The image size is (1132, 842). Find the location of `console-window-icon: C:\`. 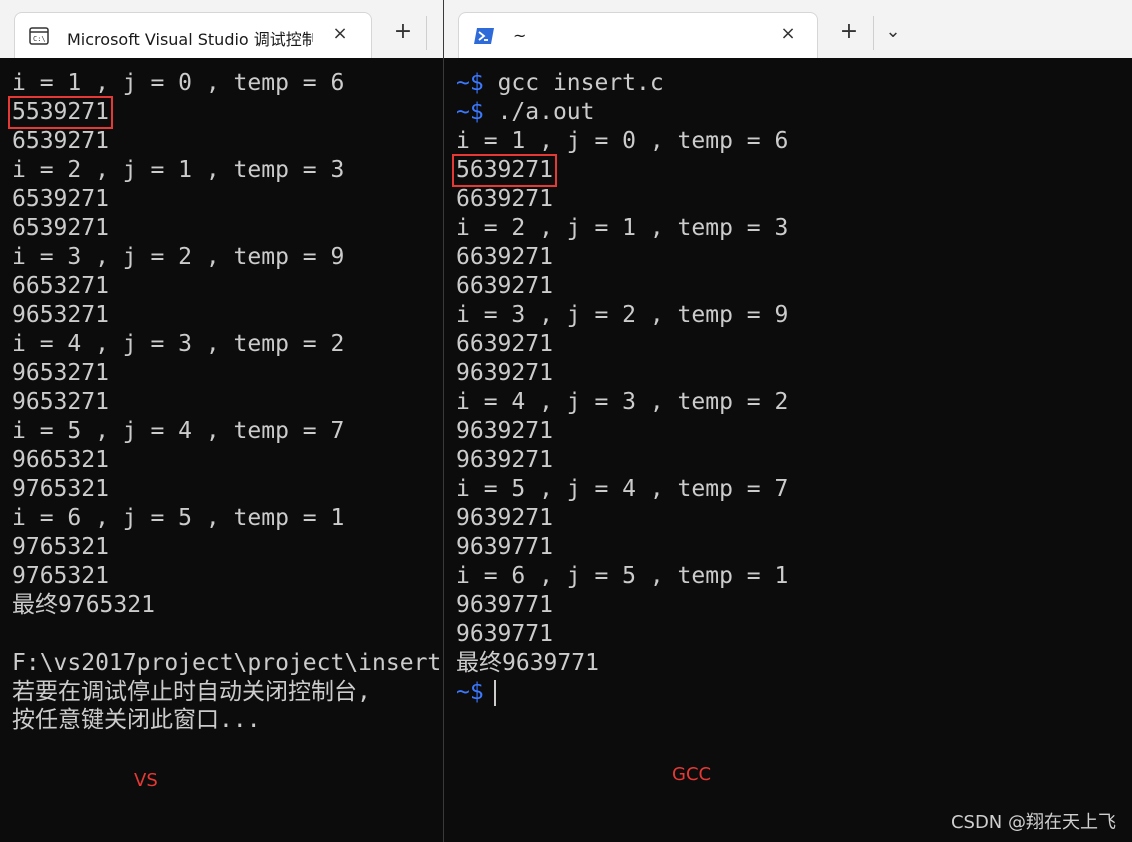

console-window-icon: C:\ is located at coordinates (39, 36).